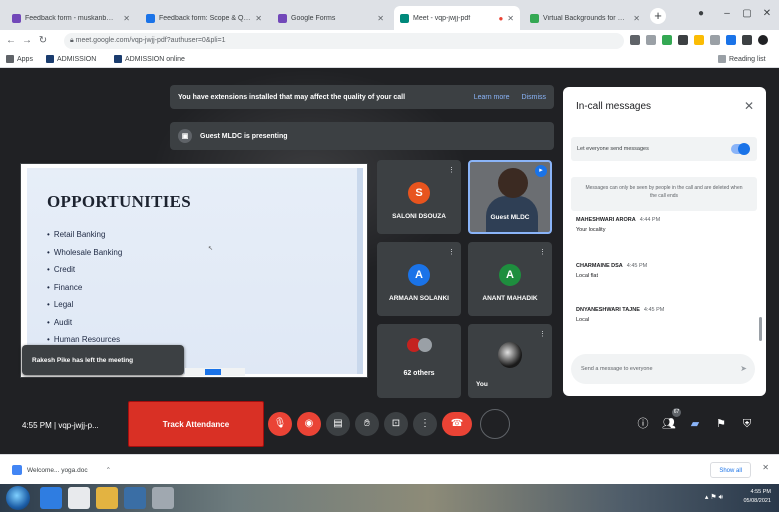 This screenshot has width=779, height=512. What do you see at coordinates (338, 424) in the screenshot?
I see `captions-icon: ▤` at bounding box center [338, 424].